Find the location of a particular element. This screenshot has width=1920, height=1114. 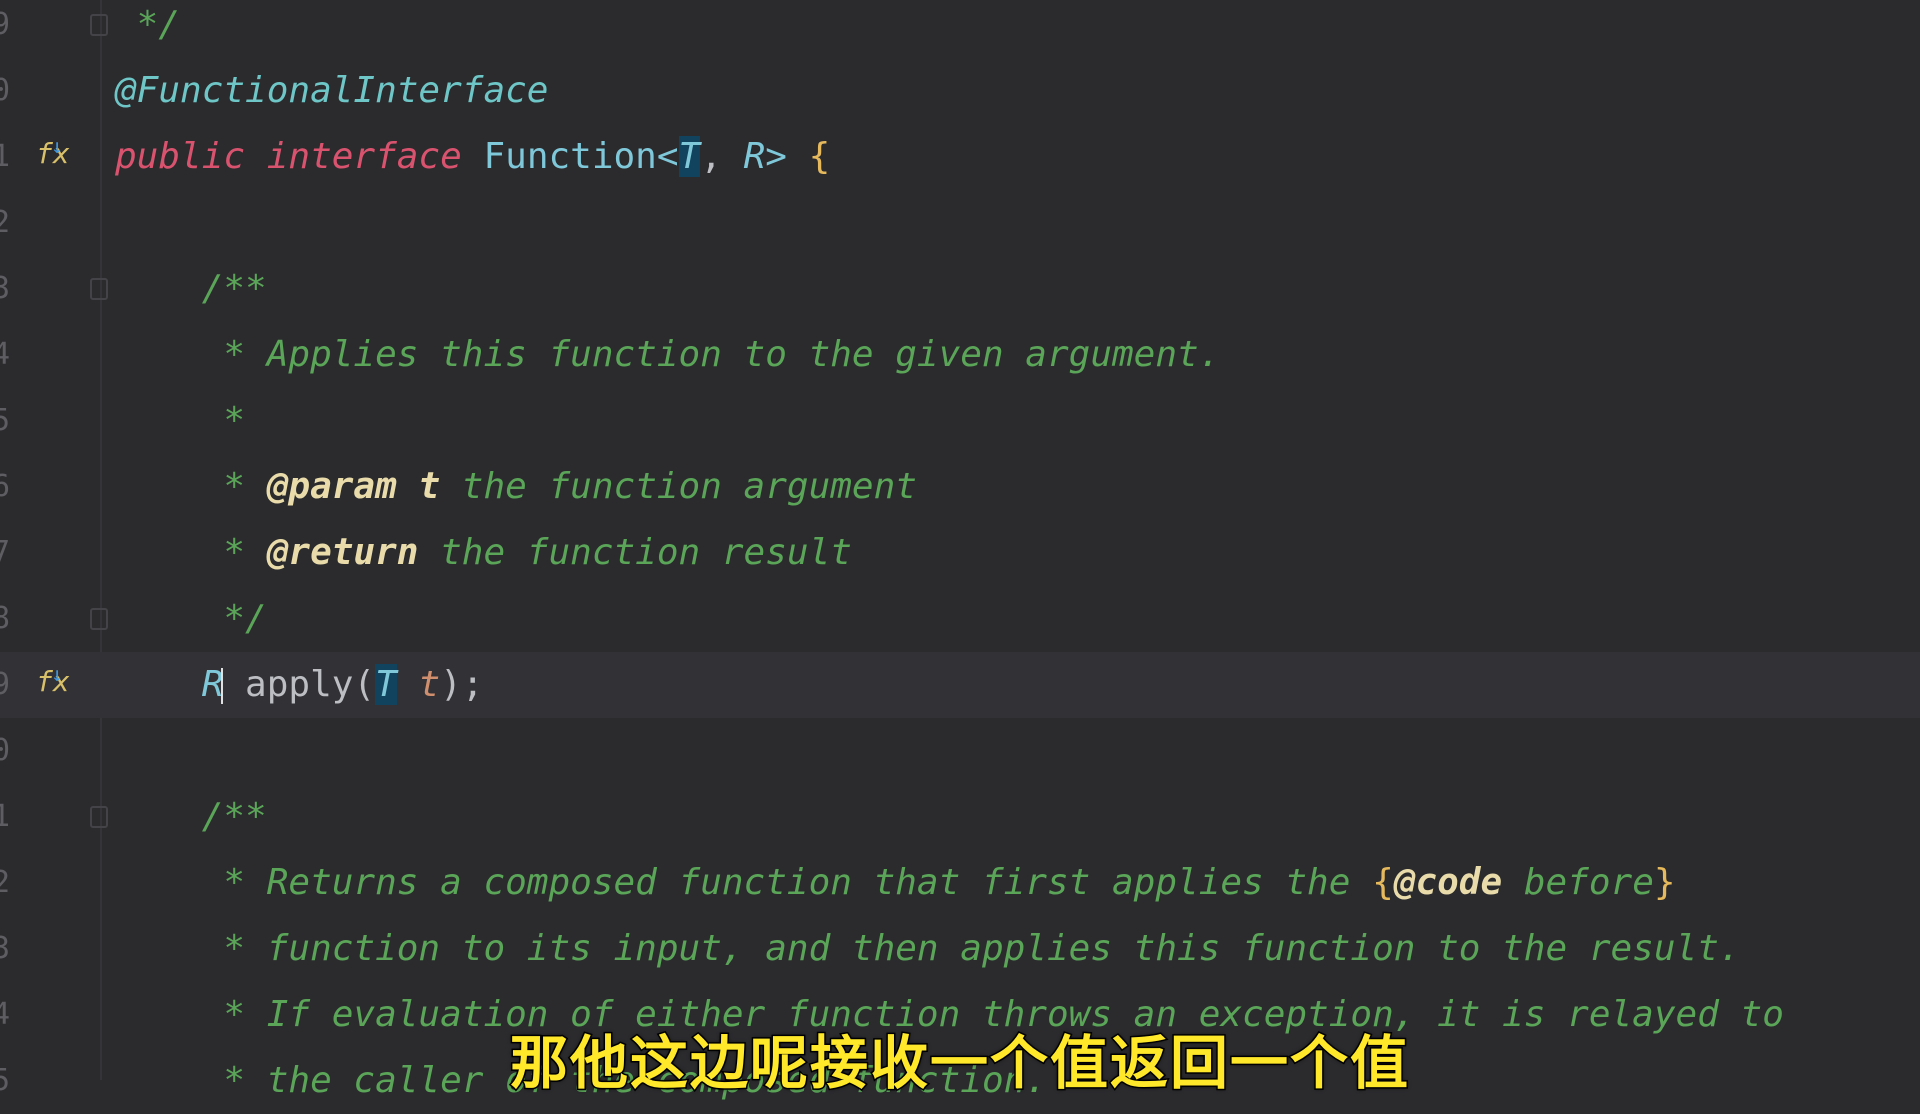

line-number: 4 is located at coordinates (5, 354).